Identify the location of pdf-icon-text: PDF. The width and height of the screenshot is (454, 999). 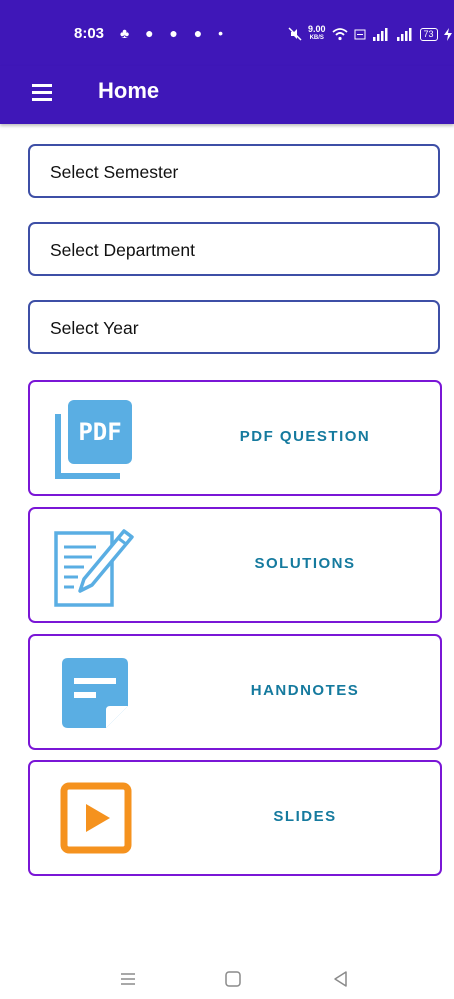
(99, 432).